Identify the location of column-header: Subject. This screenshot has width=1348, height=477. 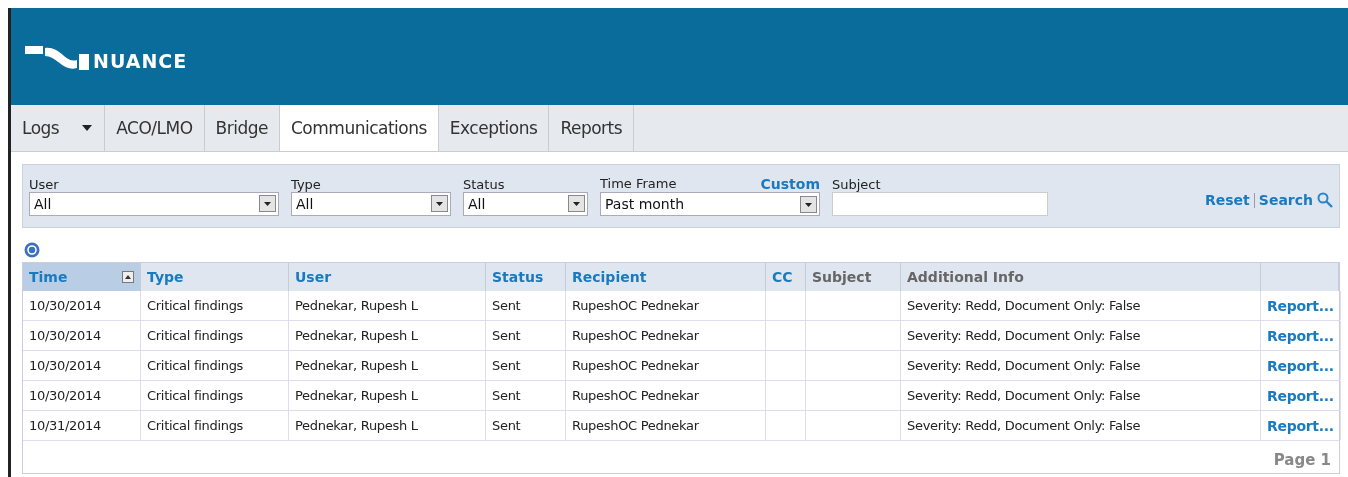
(853, 277).